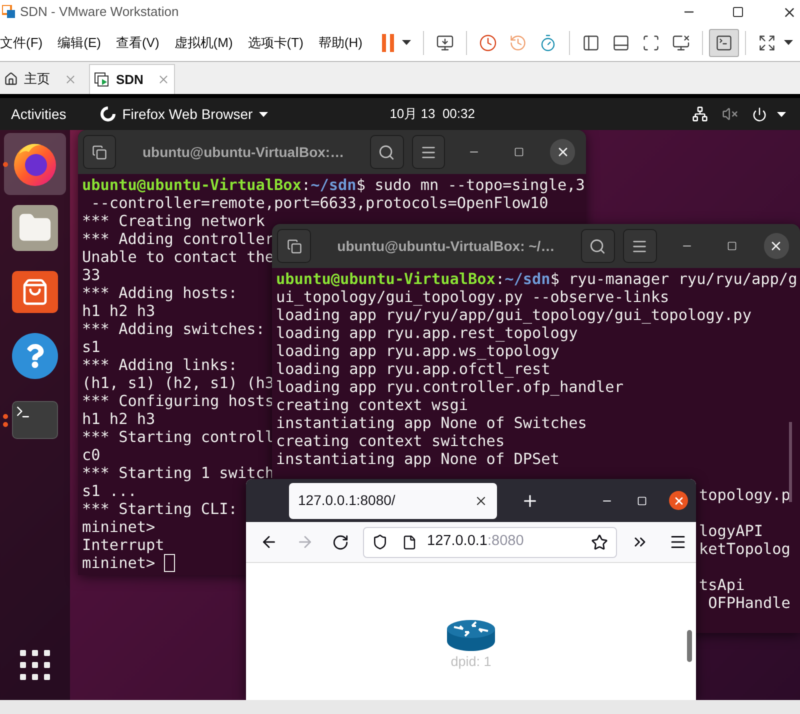 The width and height of the screenshot is (800, 714). Describe the element at coordinates (333, 185) in the screenshot. I see `prompt-line: ubuntu@ubuntu-VirtualBox:~/sdn$ sudo mn --topo=single,3` at that location.